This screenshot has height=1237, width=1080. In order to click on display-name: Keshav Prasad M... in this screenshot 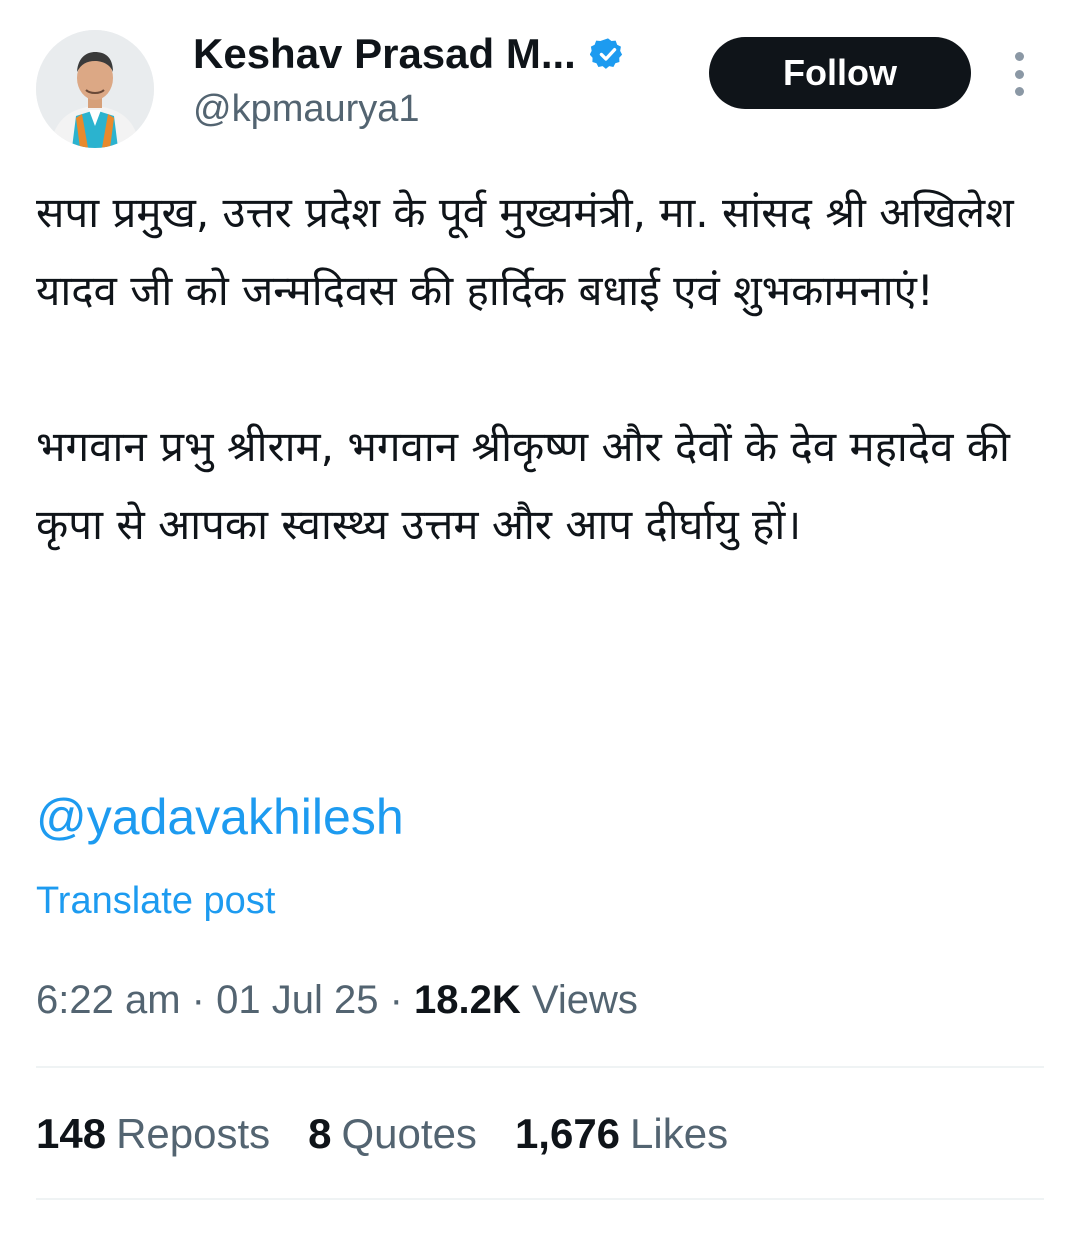, I will do `click(384, 54)`.